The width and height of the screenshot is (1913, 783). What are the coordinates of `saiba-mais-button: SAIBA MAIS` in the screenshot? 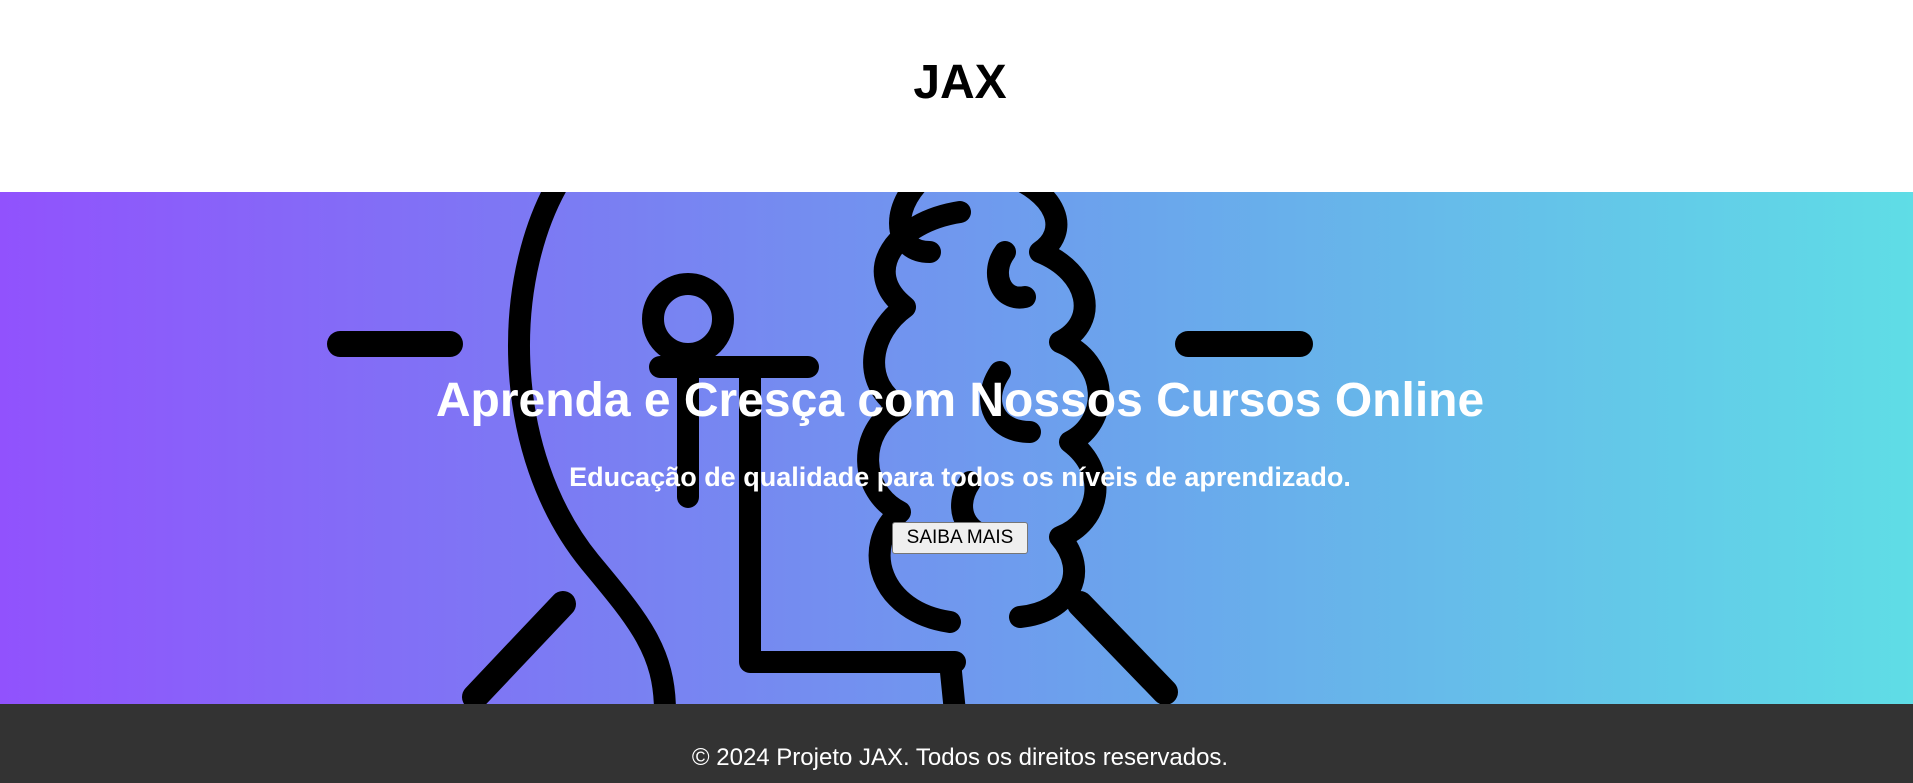 It's located at (960, 538).